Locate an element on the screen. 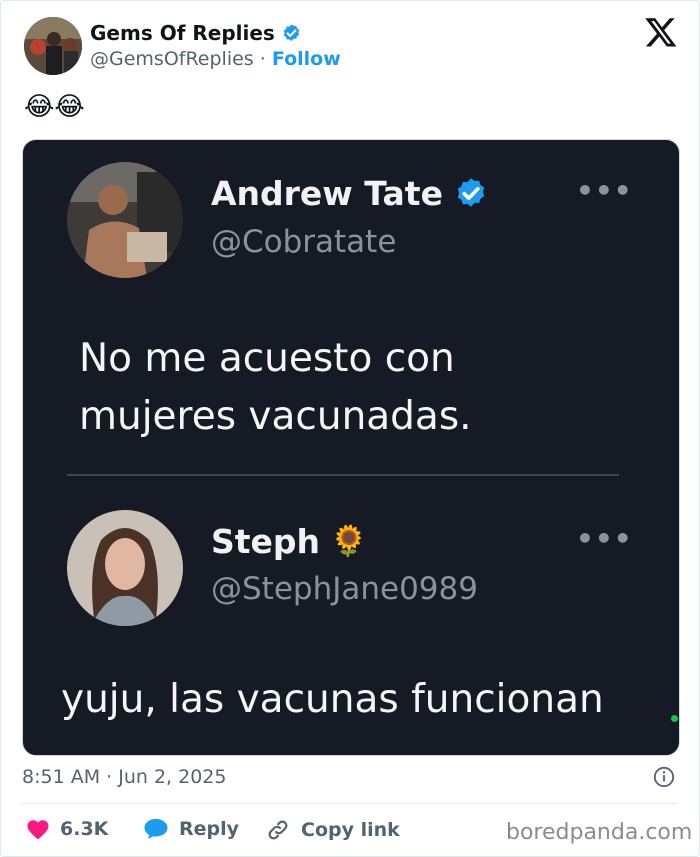 The width and height of the screenshot is (700, 857). author-name: Gems Of Replies is located at coordinates (196, 33).